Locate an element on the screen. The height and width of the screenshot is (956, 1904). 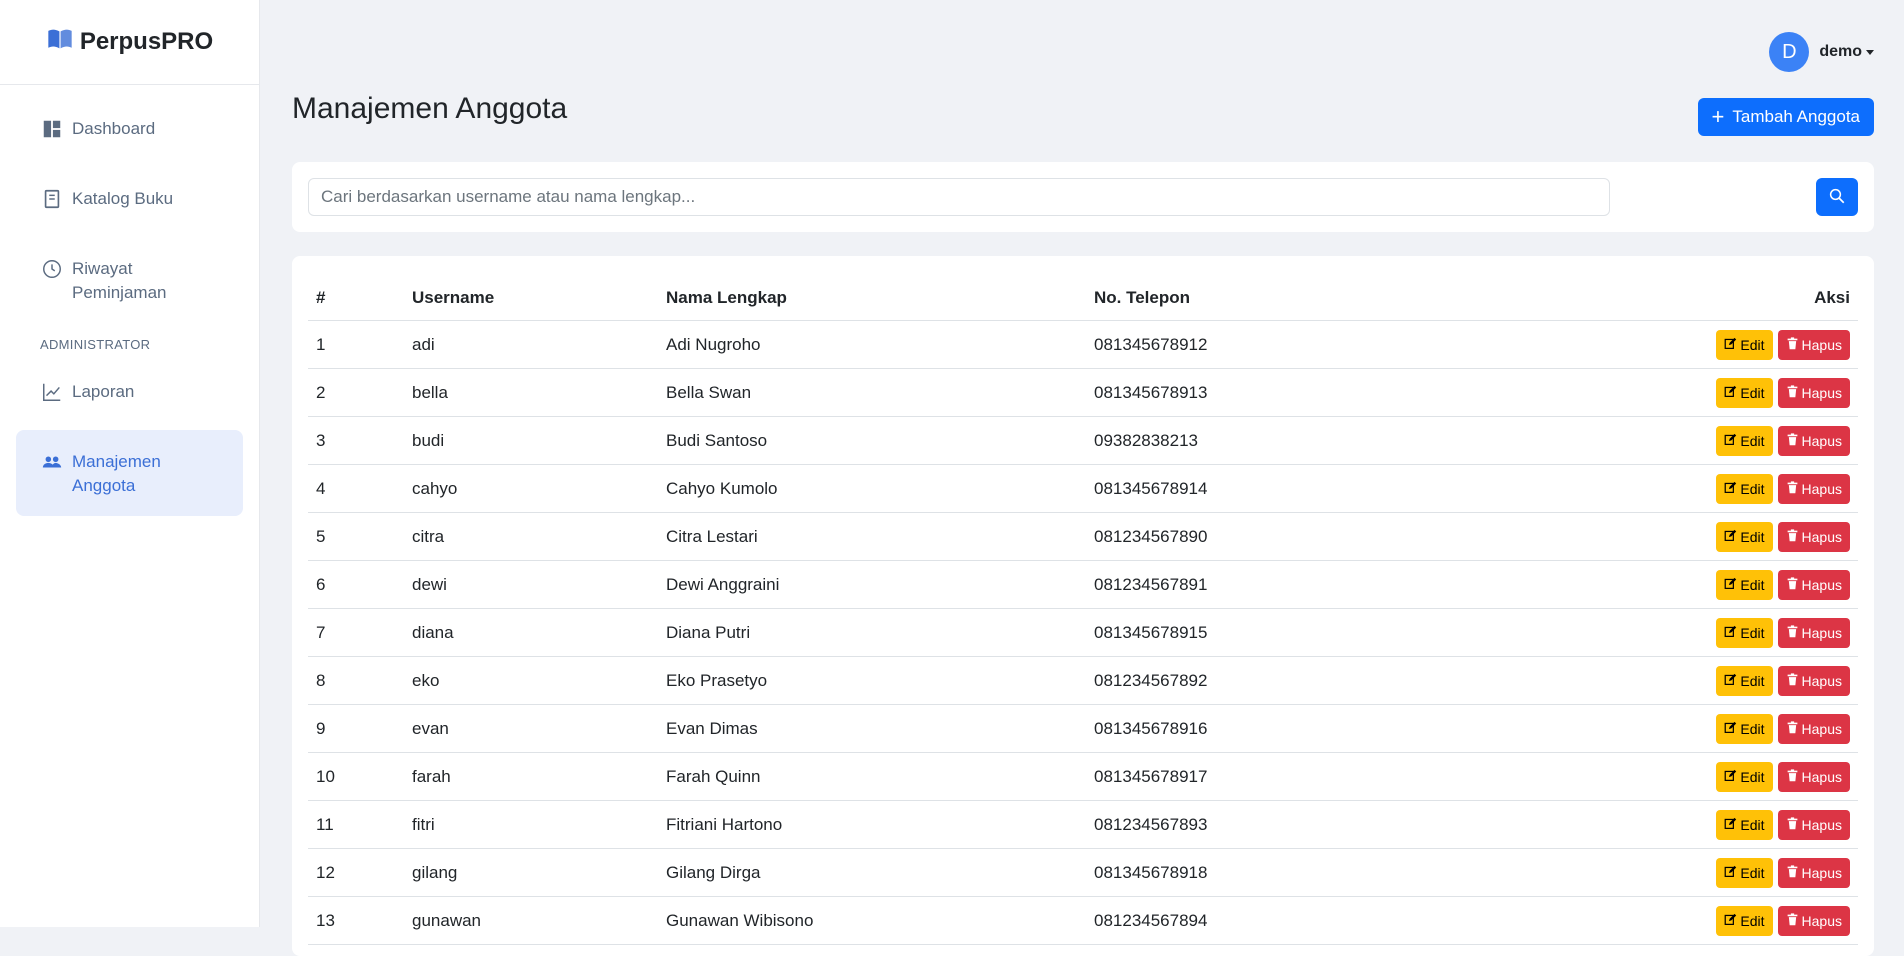
cell-phone: 081345678917 is located at coordinates (1374, 776).